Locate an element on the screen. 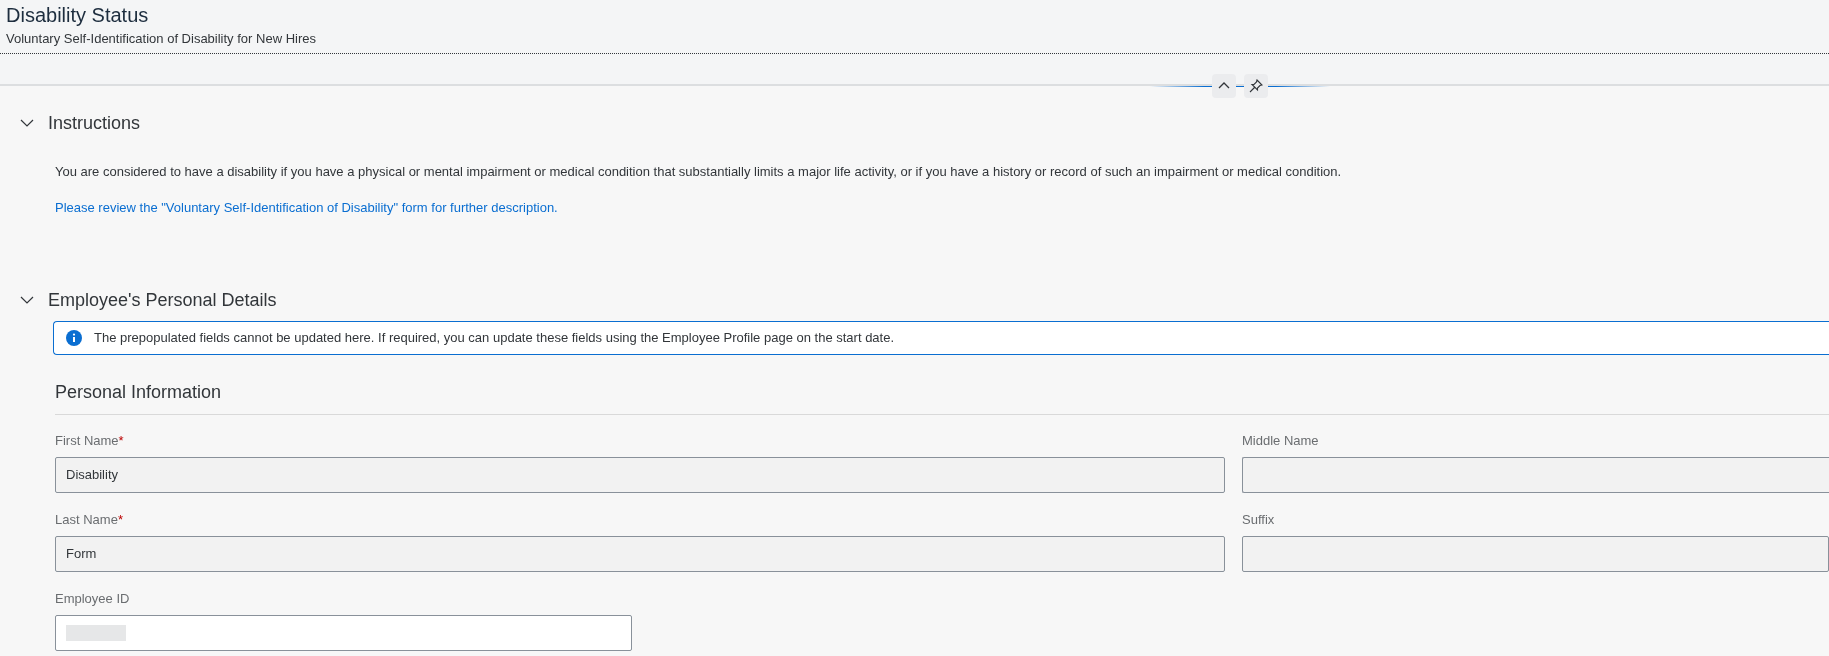 This screenshot has height=656, width=1829. page-subtitle: Voluntary Self-Identification of Disability for New Hires is located at coordinates (161, 39).